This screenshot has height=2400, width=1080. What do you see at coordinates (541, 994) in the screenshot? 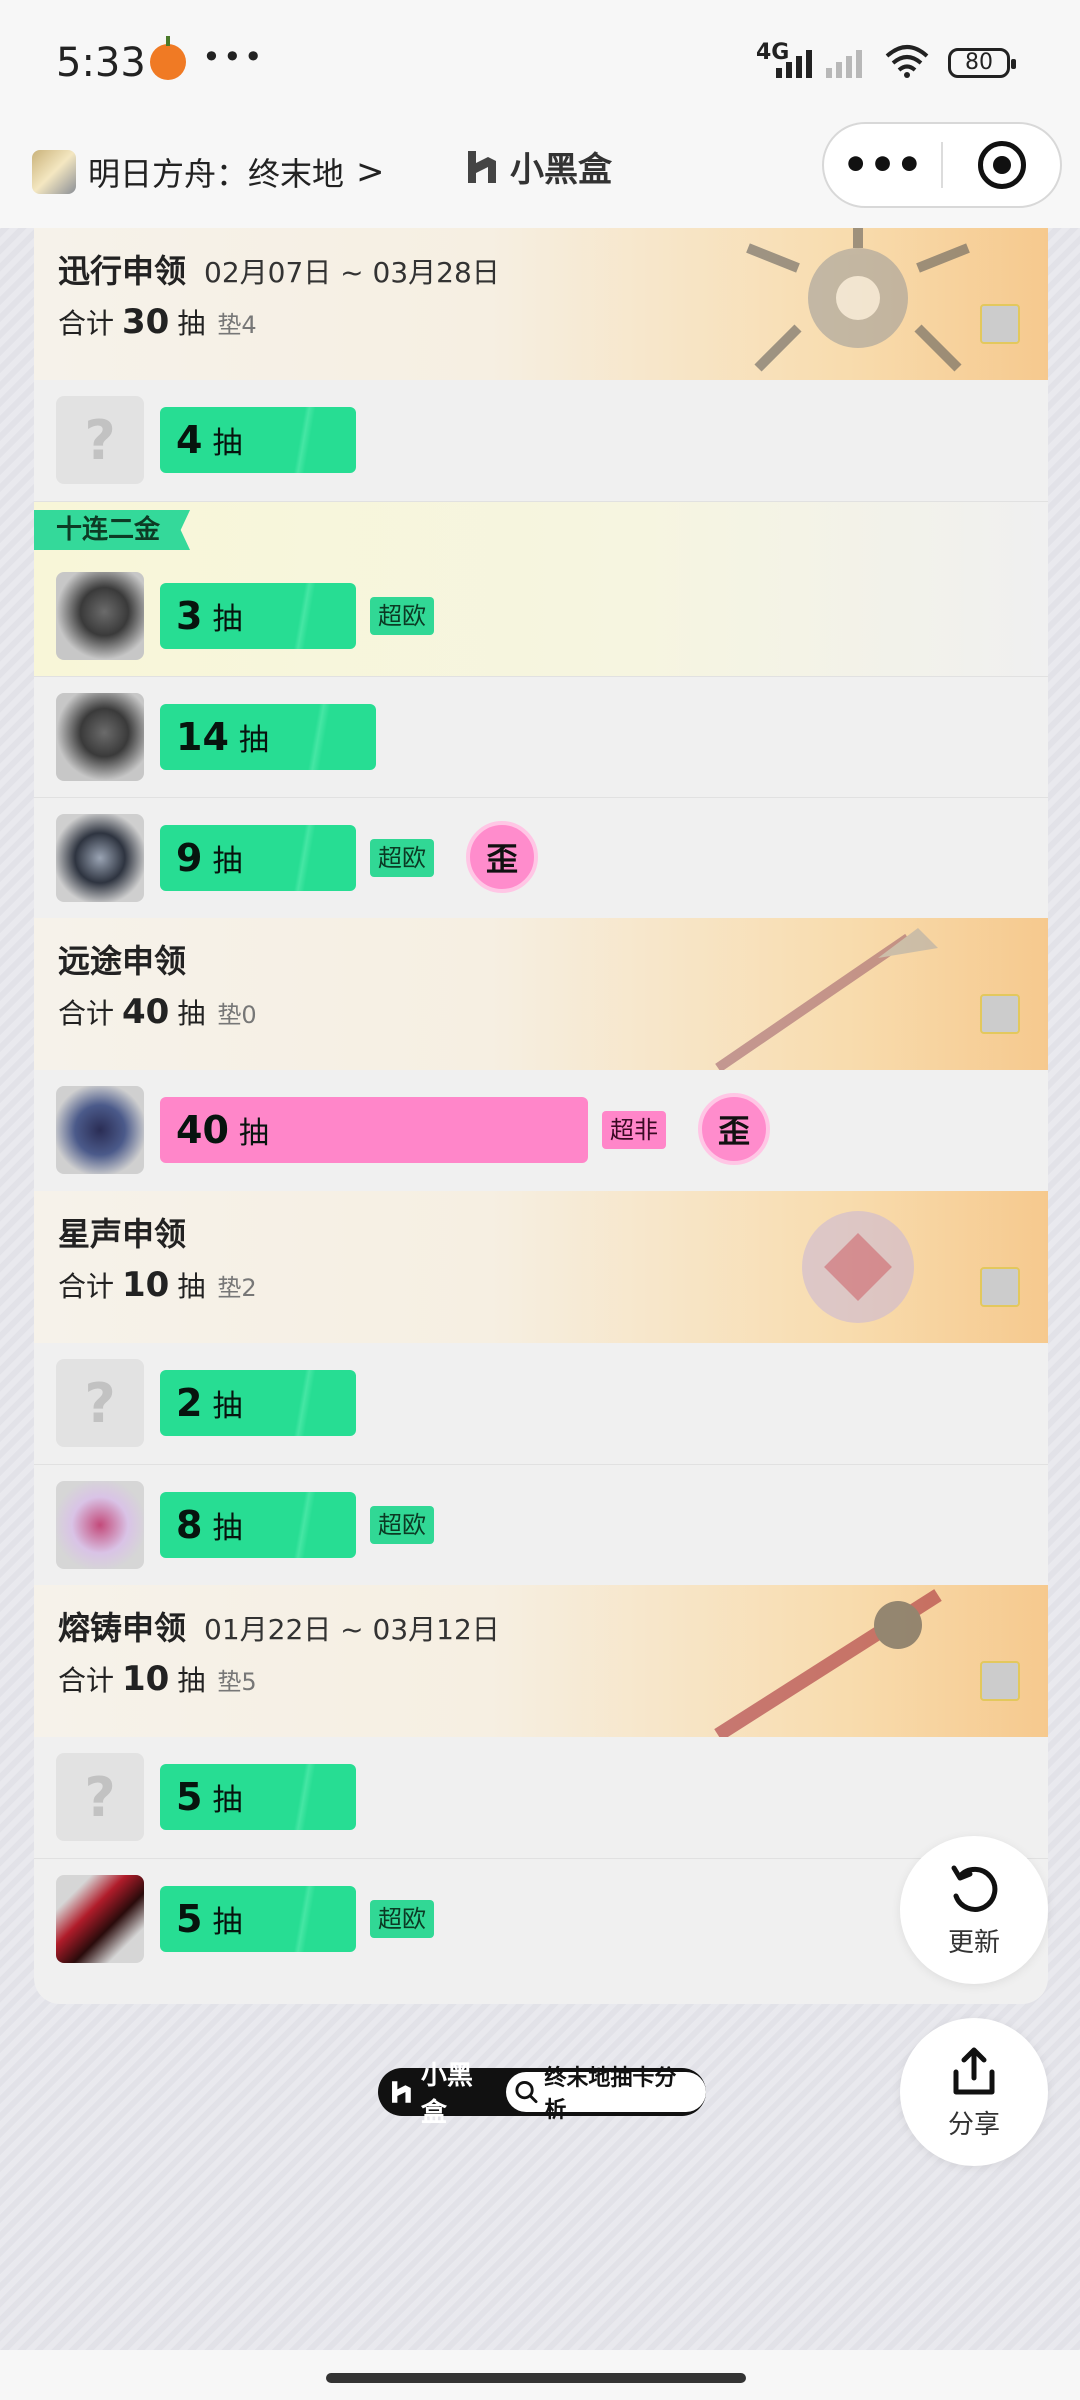
I see `pool-banner: 远途申领 合计 40 抽 垫0` at bounding box center [541, 994].